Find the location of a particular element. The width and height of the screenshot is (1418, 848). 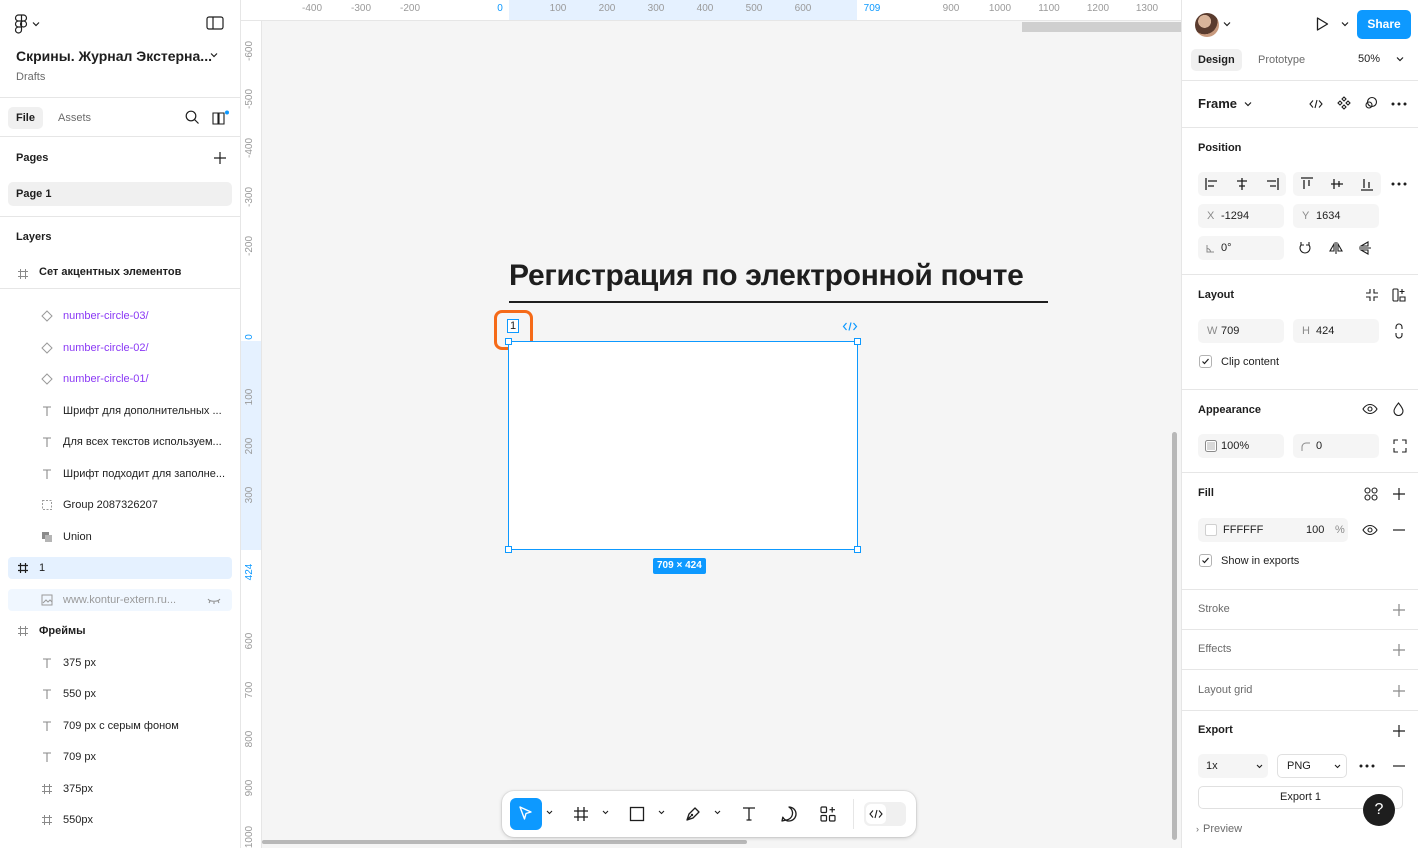

resize-handle-tl is located at coordinates (508, 341).